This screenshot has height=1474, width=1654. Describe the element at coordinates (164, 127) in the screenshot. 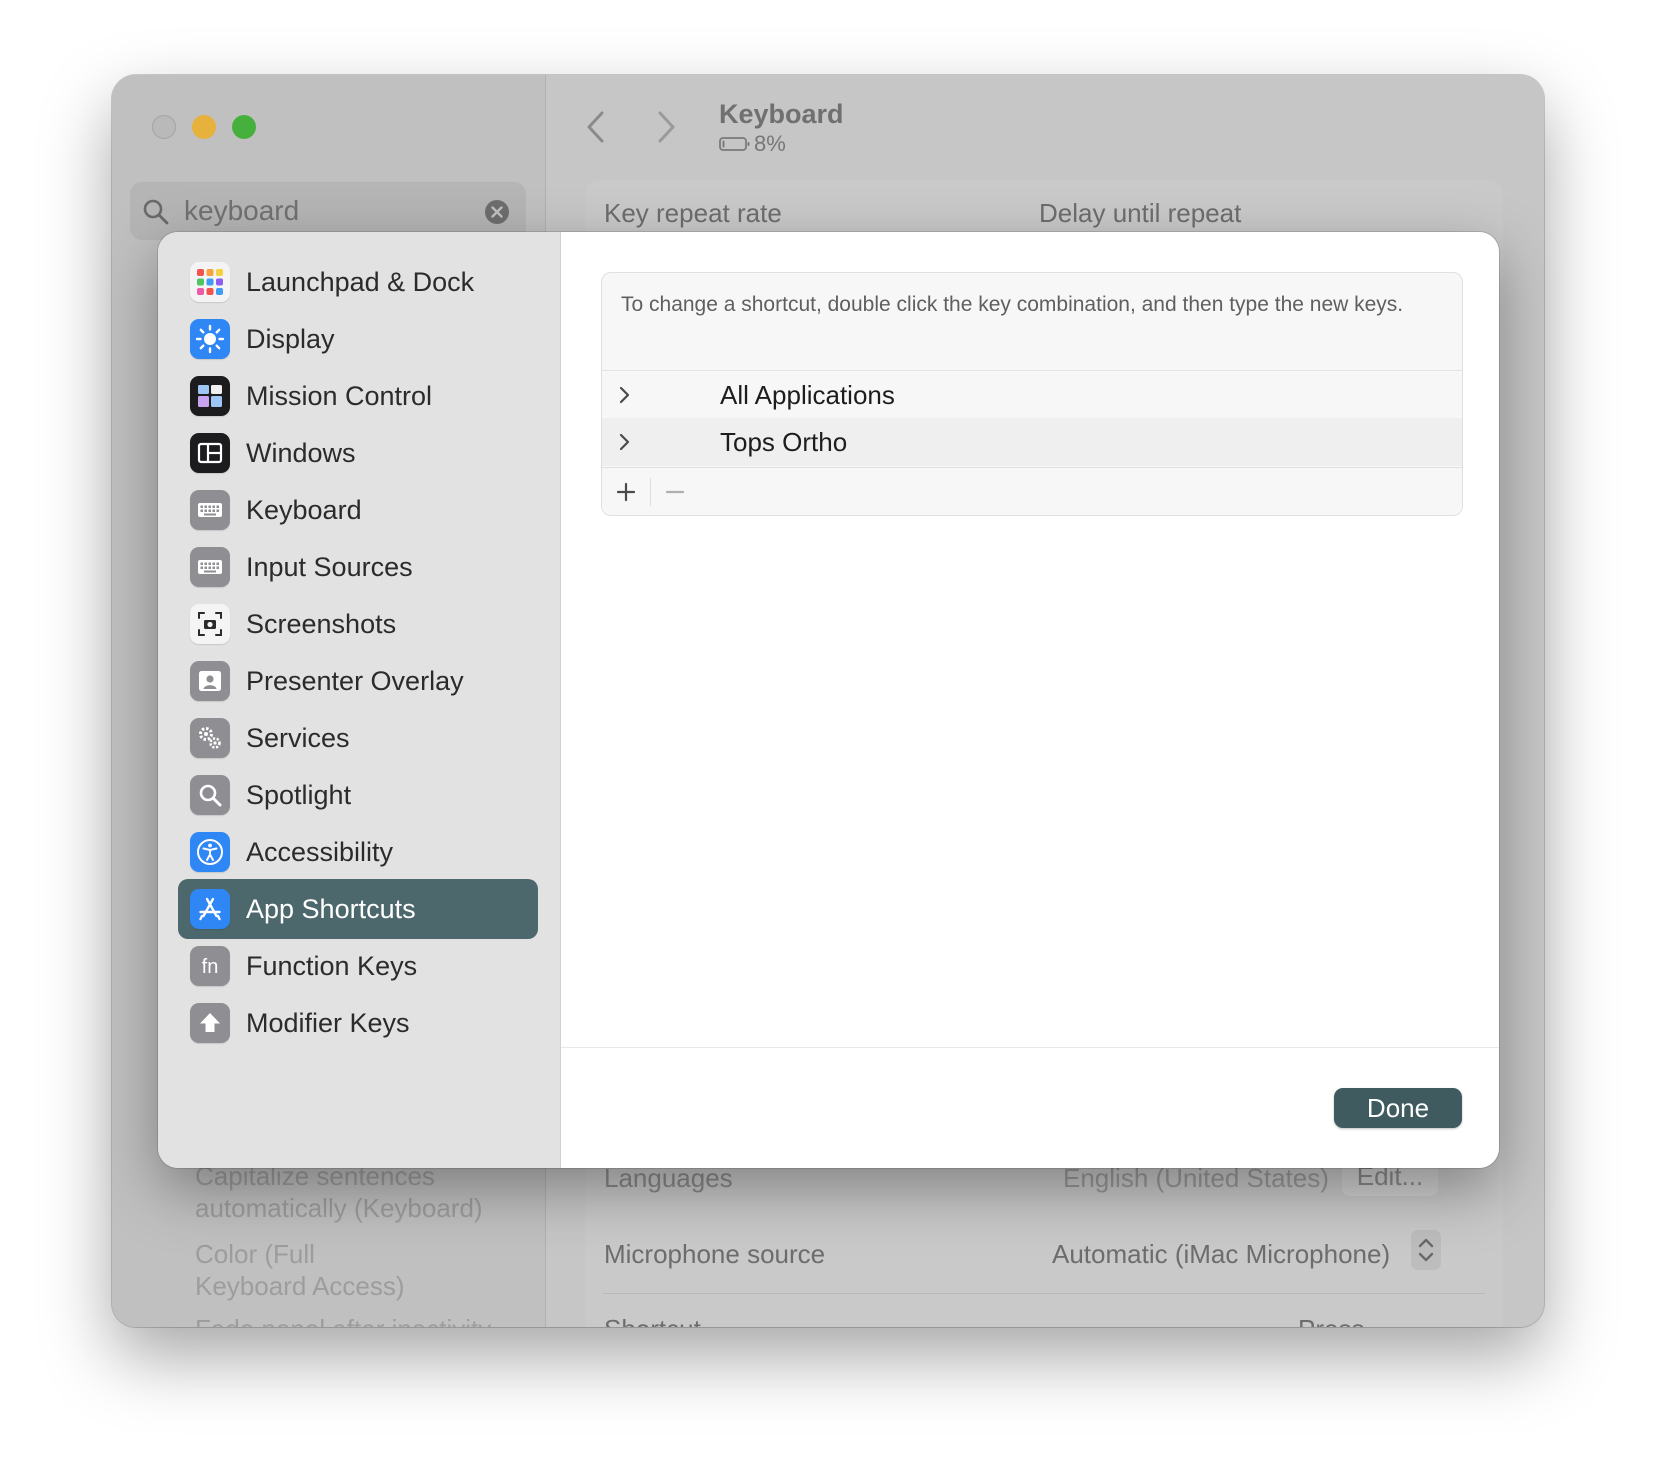

I see `close-window-button` at that location.